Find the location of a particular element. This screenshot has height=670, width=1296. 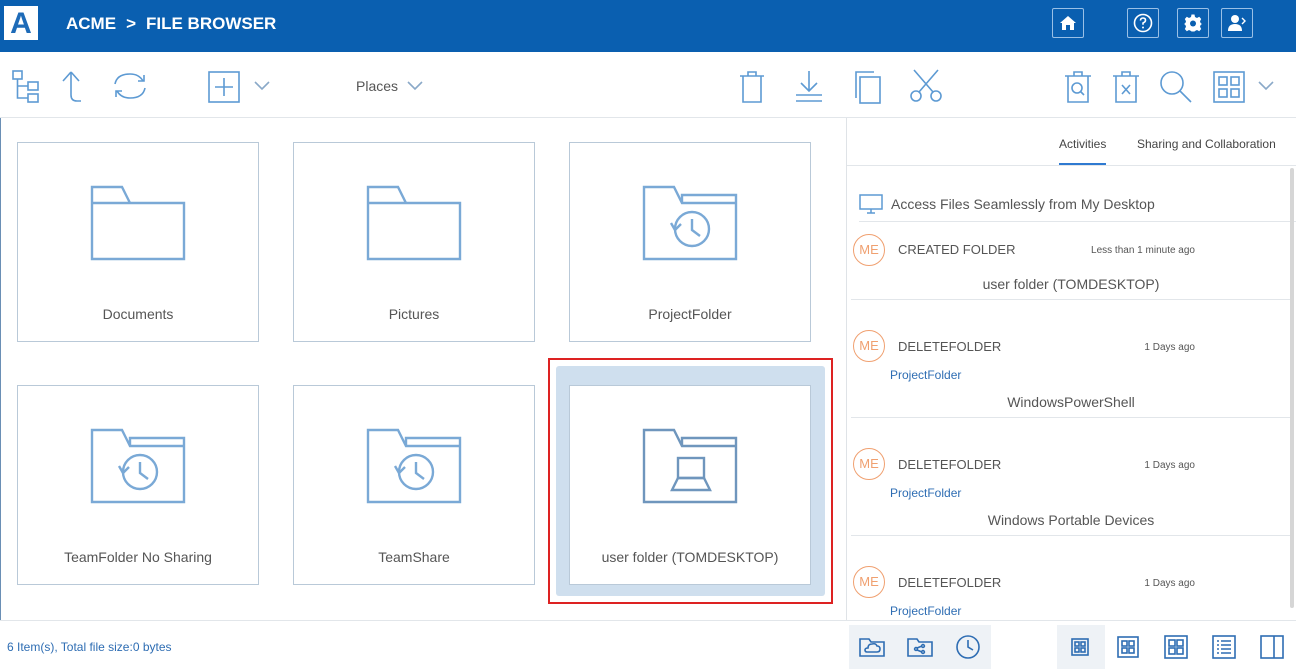

folder-label: TeamShare is located at coordinates (414, 557).